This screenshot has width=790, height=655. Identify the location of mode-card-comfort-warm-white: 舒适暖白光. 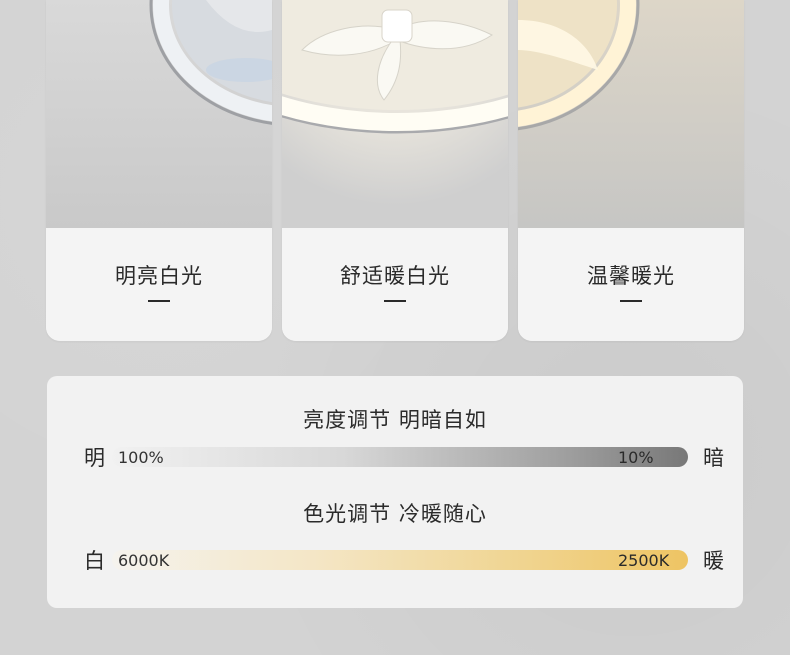
(395, 170).